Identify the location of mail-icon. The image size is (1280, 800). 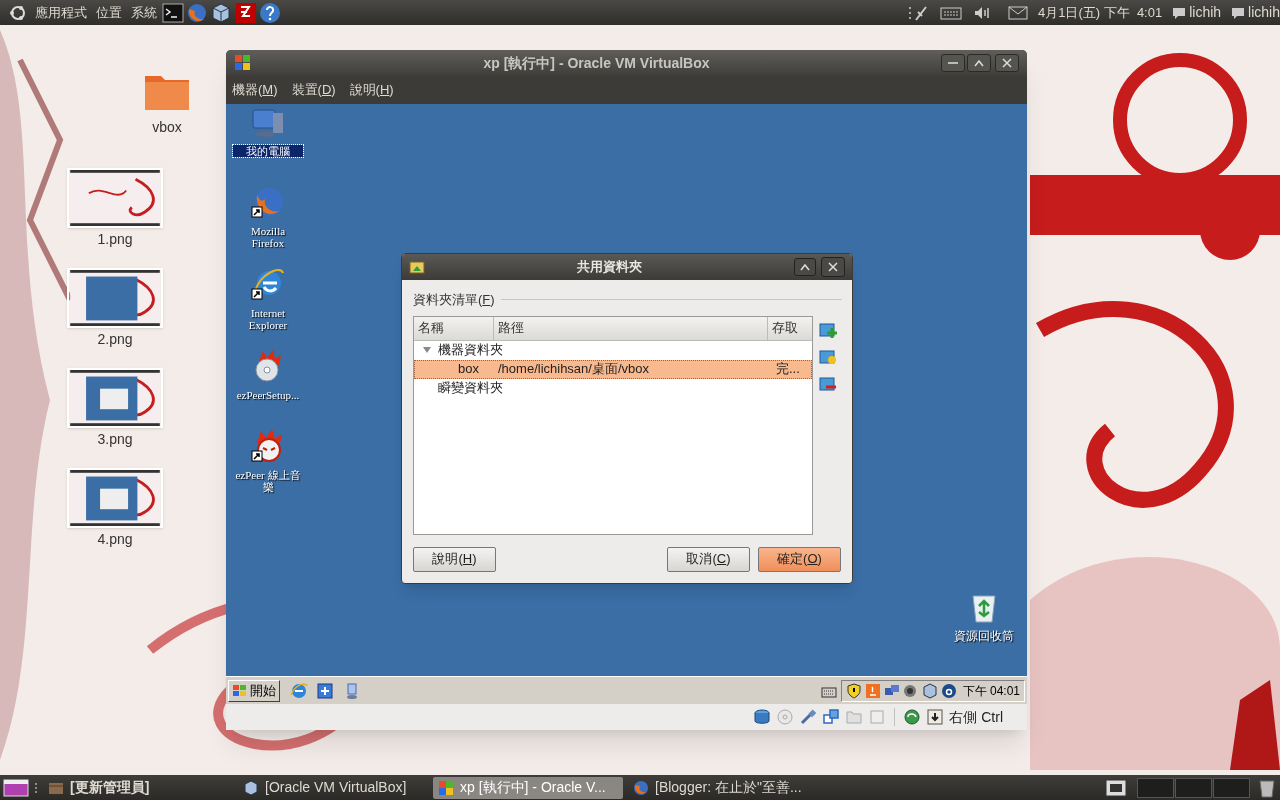
(1017, 12).